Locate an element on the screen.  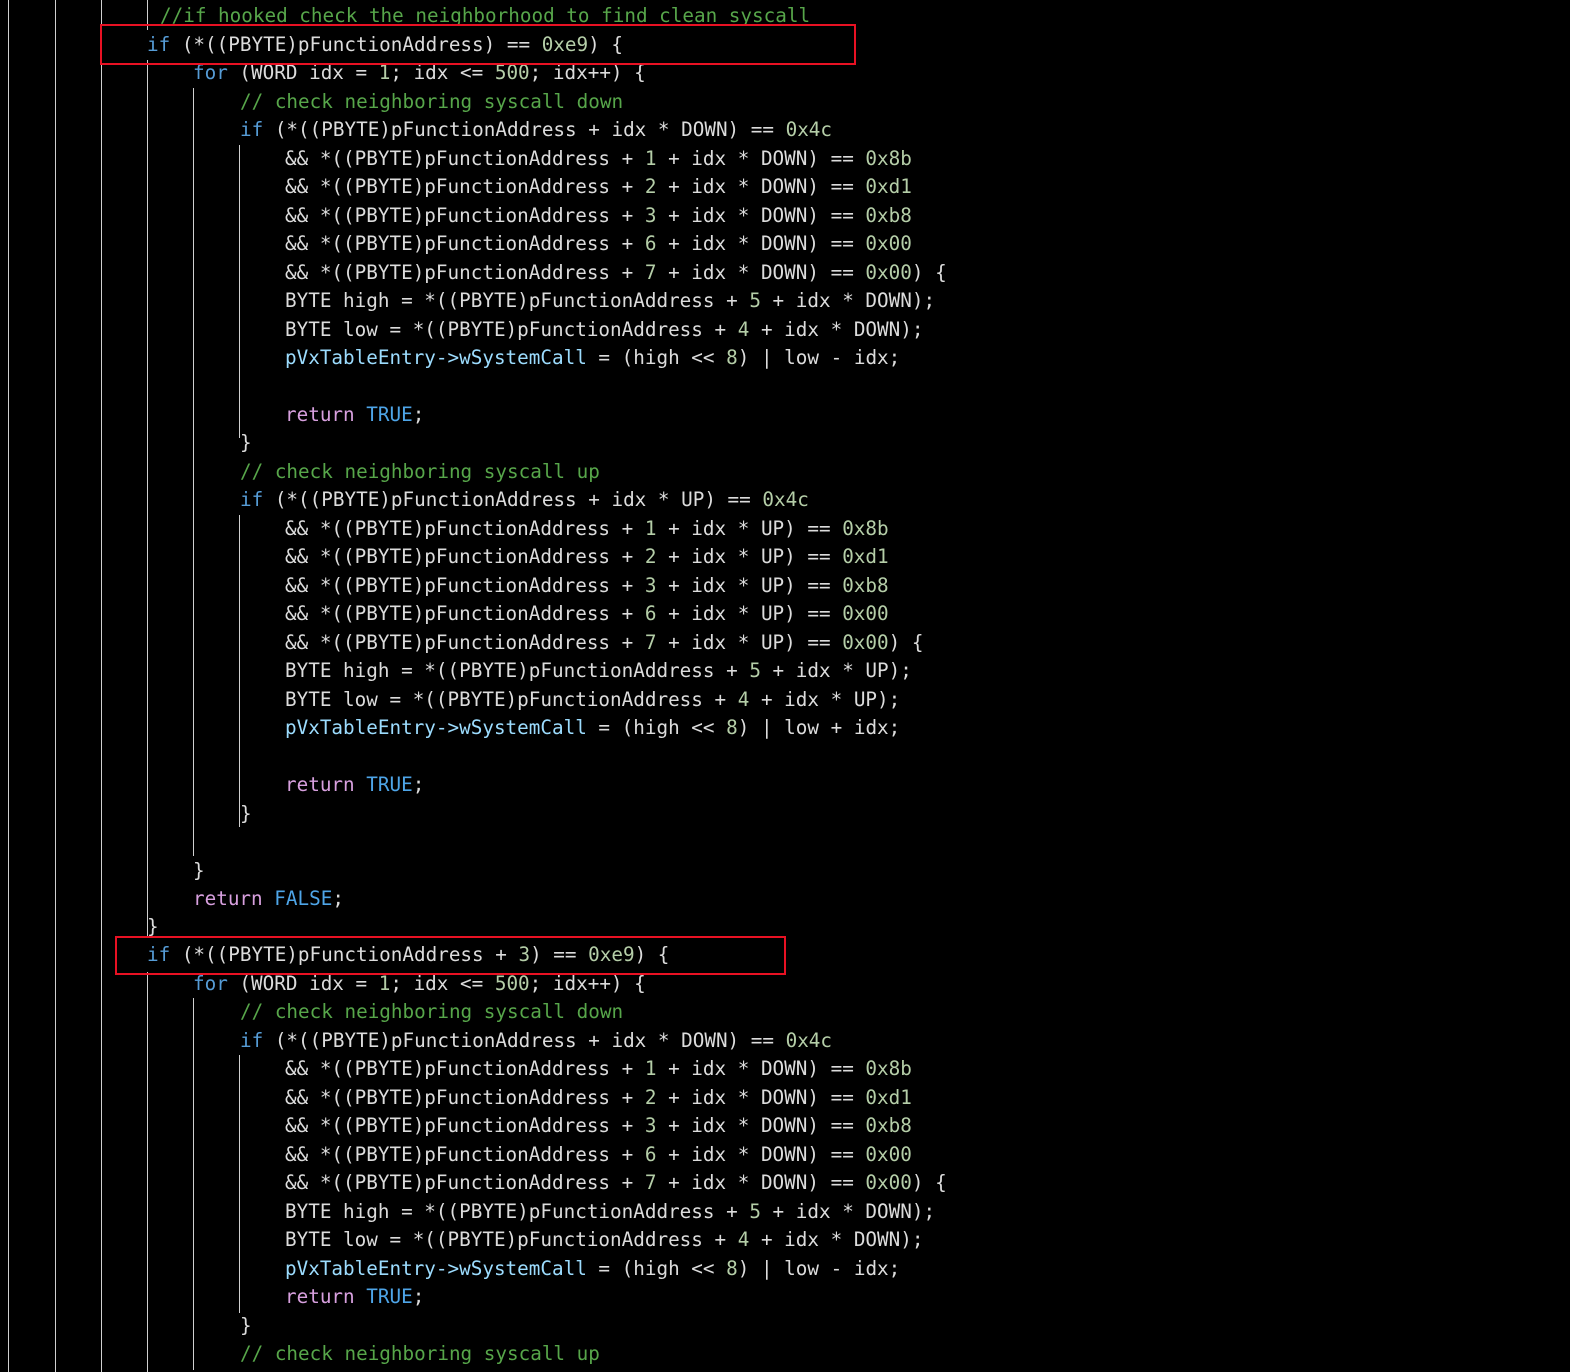
code-line: return FALSE; is located at coordinates (268, 899).